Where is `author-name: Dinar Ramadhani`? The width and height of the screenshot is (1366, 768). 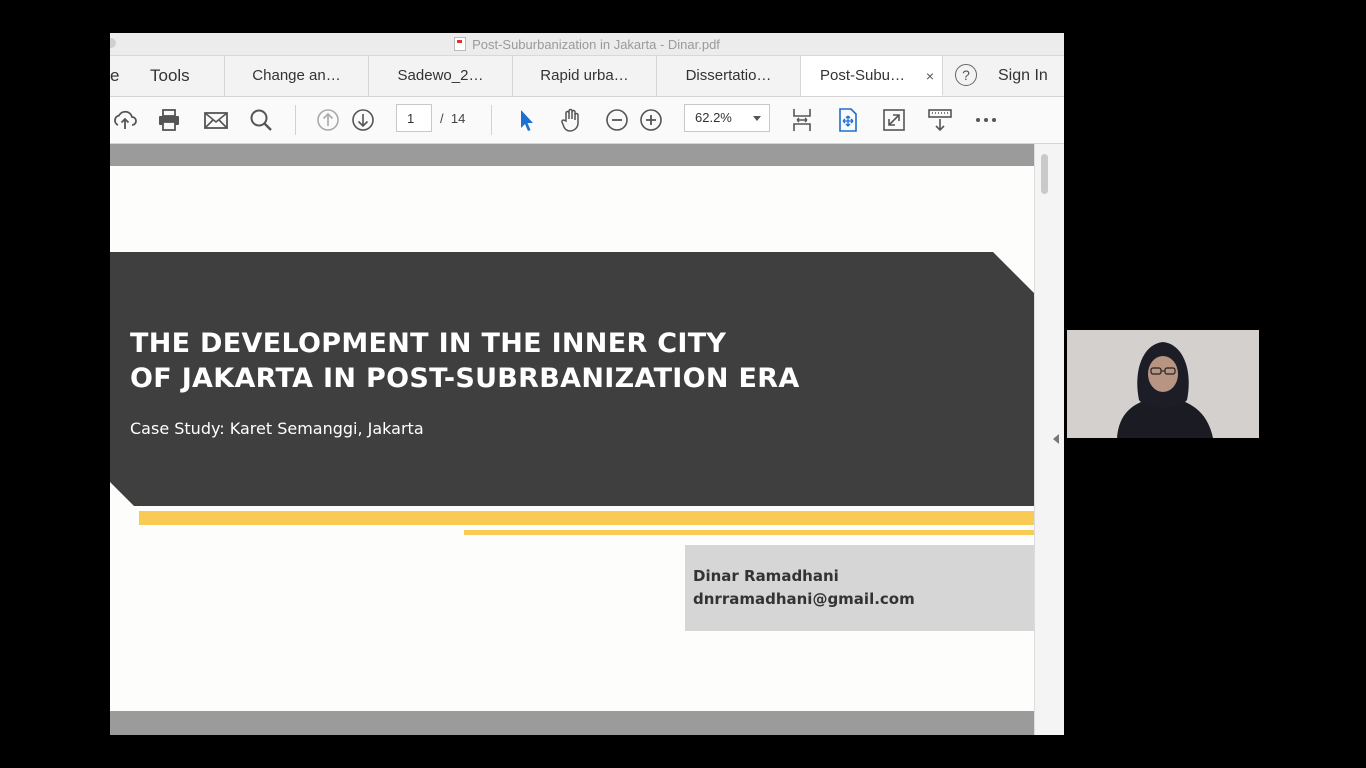 author-name: Dinar Ramadhani is located at coordinates (766, 576).